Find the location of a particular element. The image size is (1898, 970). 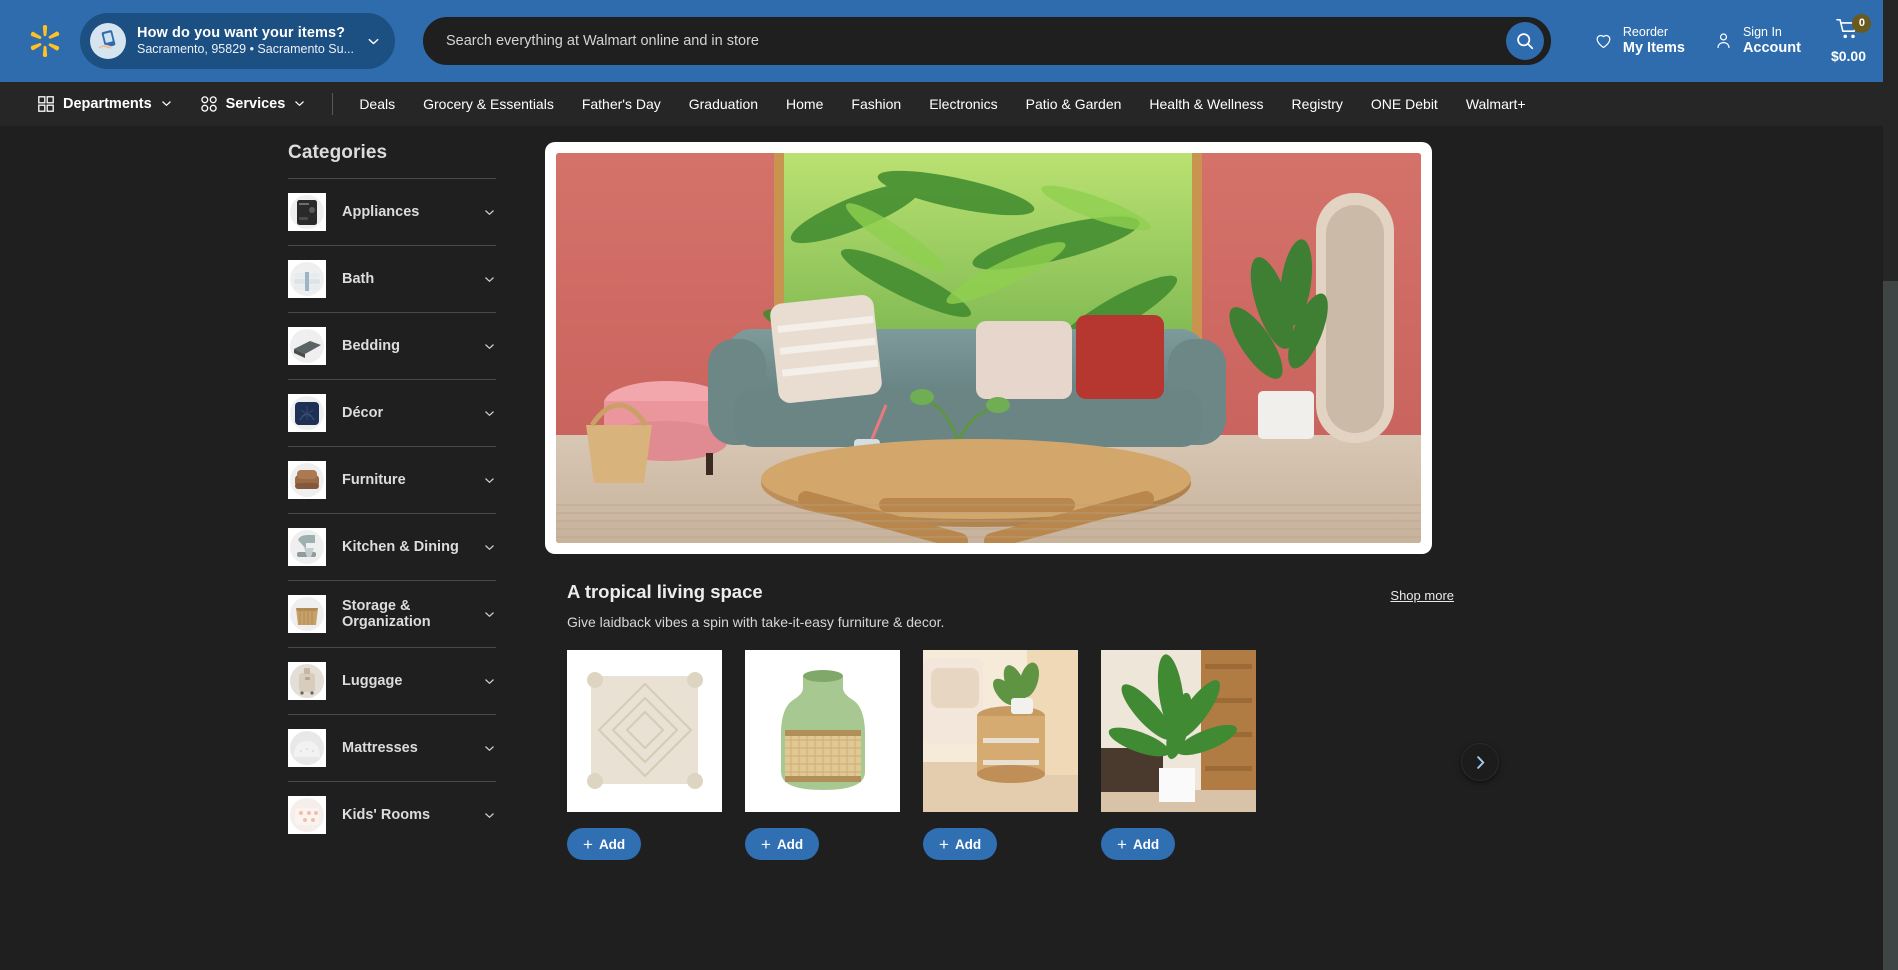

header-actions: Reorder My Items Sign In Account 0 $0.00 is located at coordinates (1727, 38).